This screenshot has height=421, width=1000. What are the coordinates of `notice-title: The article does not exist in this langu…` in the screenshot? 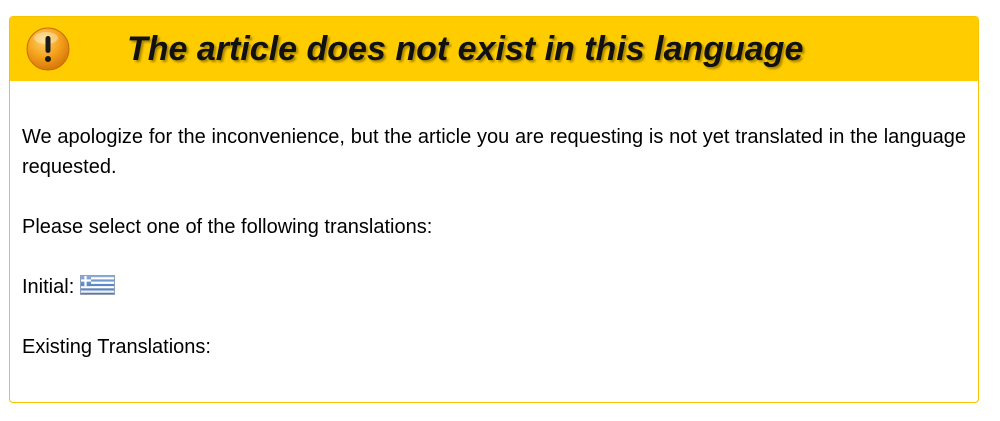 It's located at (465, 49).